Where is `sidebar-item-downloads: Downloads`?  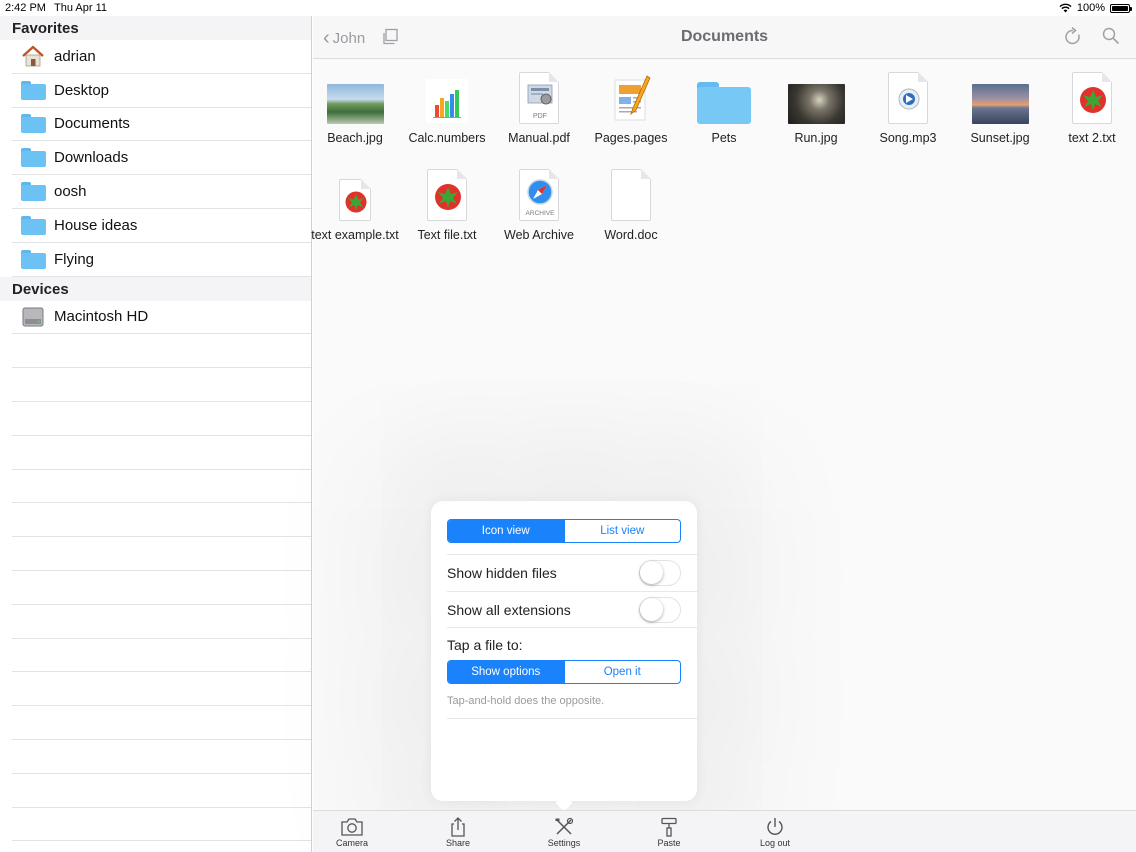 sidebar-item-downloads: Downloads is located at coordinates (162, 158).